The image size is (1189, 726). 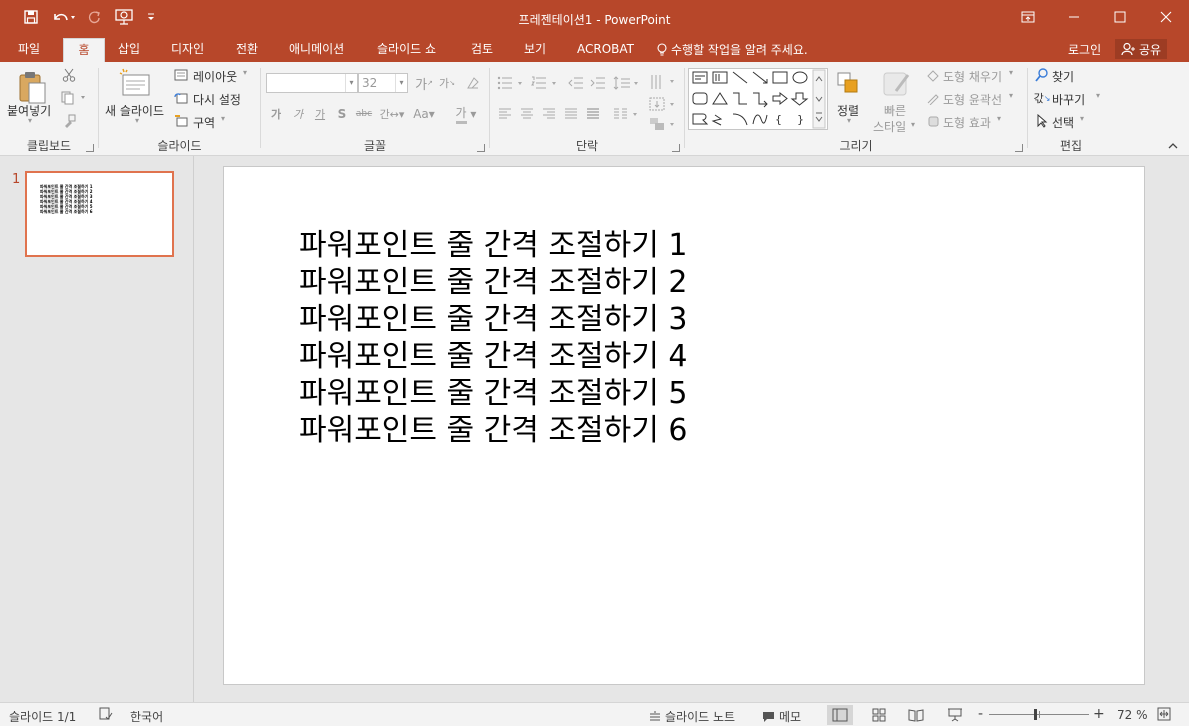 I want to click on text-shadow-icon: S, so click(x=342, y=114).